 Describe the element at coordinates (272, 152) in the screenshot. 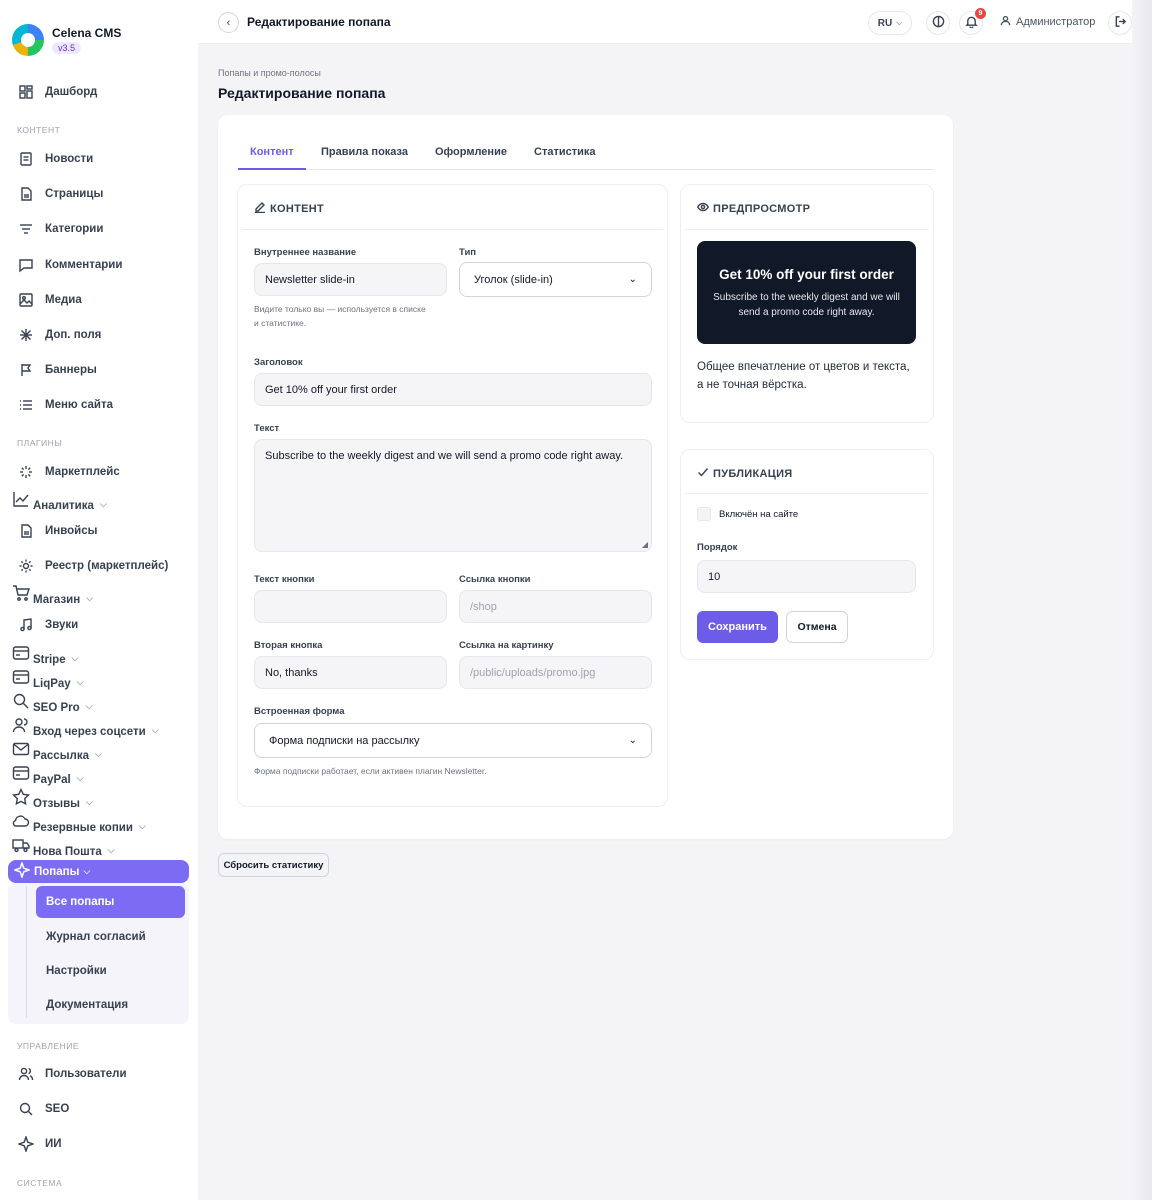

I see `tab-content: Контент` at that location.